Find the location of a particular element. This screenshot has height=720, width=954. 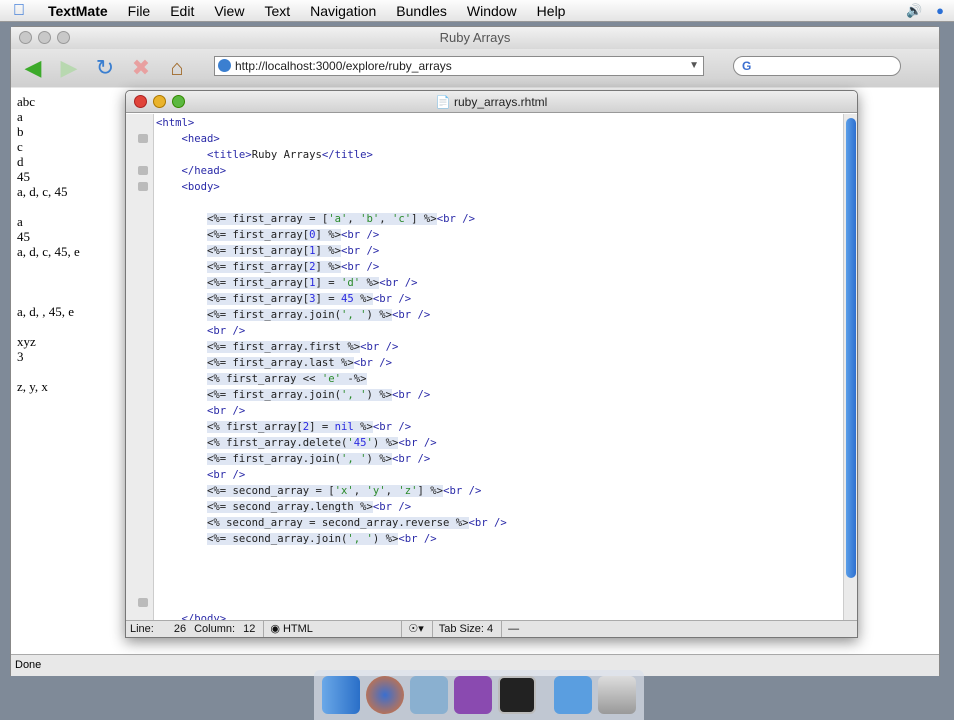

volume-icon: 🔊 is located at coordinates (914, 11).